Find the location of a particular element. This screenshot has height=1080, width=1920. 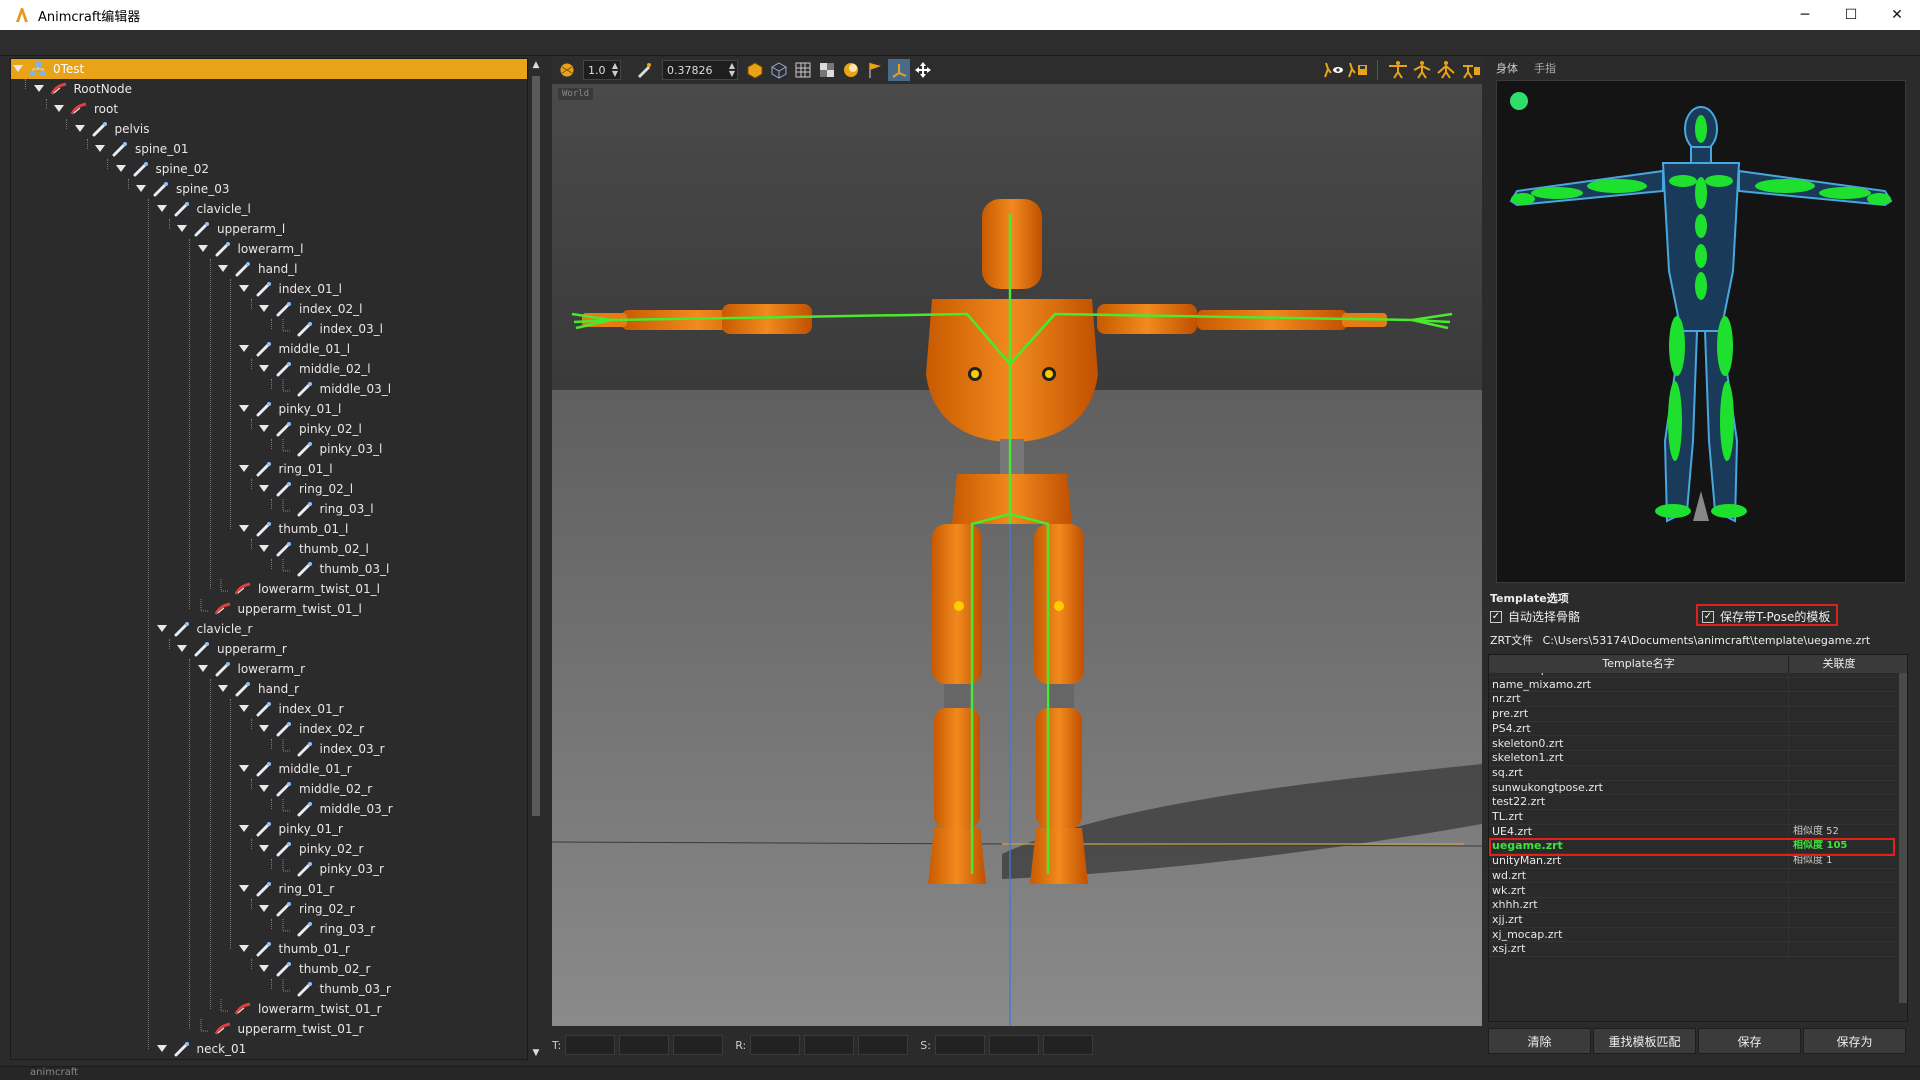

scroll-up-icon: ▲ is located at coordinates (536, 65).